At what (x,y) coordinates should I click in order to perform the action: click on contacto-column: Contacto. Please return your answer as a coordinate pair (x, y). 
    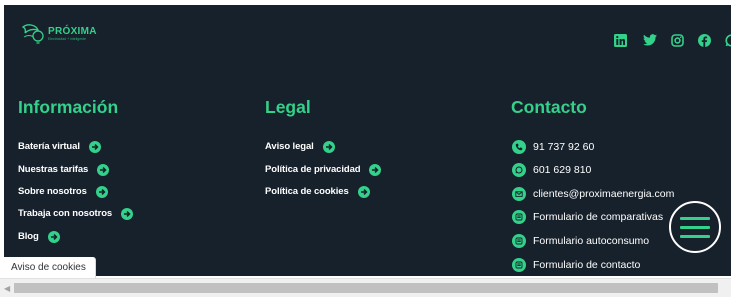
    Looking at the image, I should click on (549, 107).